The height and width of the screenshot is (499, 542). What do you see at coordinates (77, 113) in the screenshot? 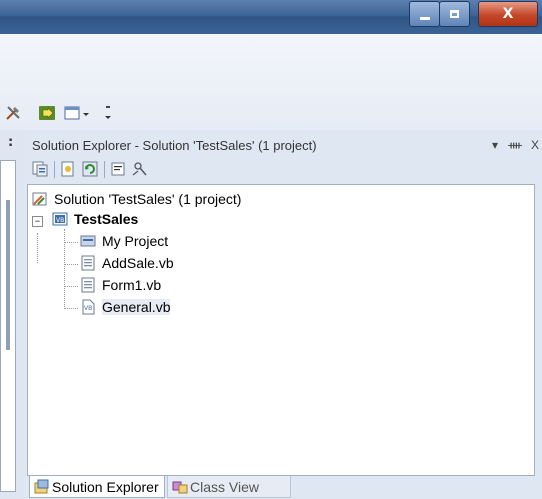
I see `window-icon` at bounding box center [77, 113].